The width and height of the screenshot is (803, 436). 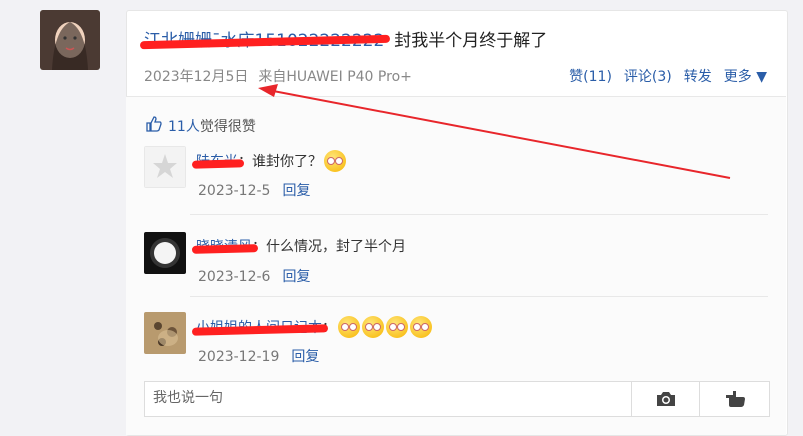 What do you see at coordinates (259, 327) in the screenshot?
I see `commenter-name: 小姐姐的人间日记本` at bounding box center [259, 327].